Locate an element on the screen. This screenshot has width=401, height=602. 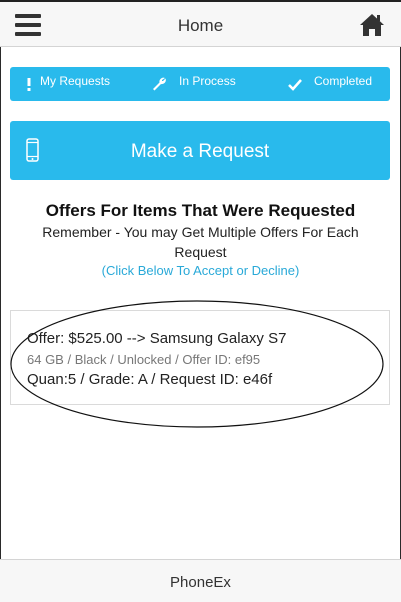
footer-bar: PhoneEx is located at coordinates (200, 580).